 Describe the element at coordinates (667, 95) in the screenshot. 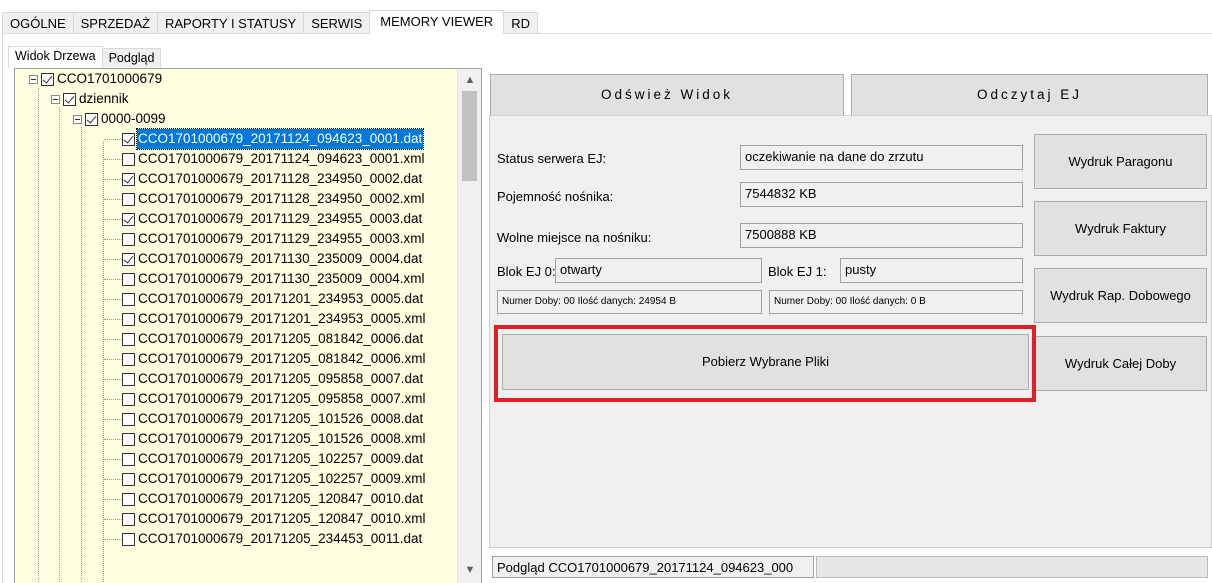

I see `refresh-view-button: Odśwież Widok` at that location.